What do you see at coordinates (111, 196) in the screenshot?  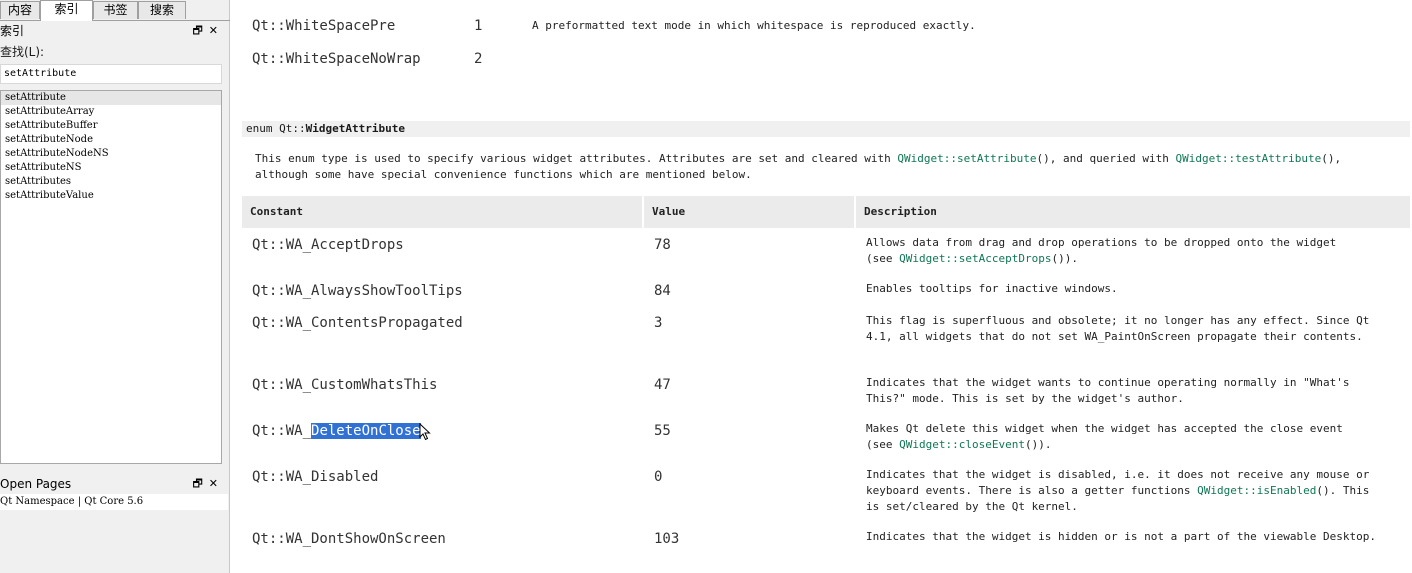 I see `list-item: setAttributeValue` at bounding box center [111, 196].